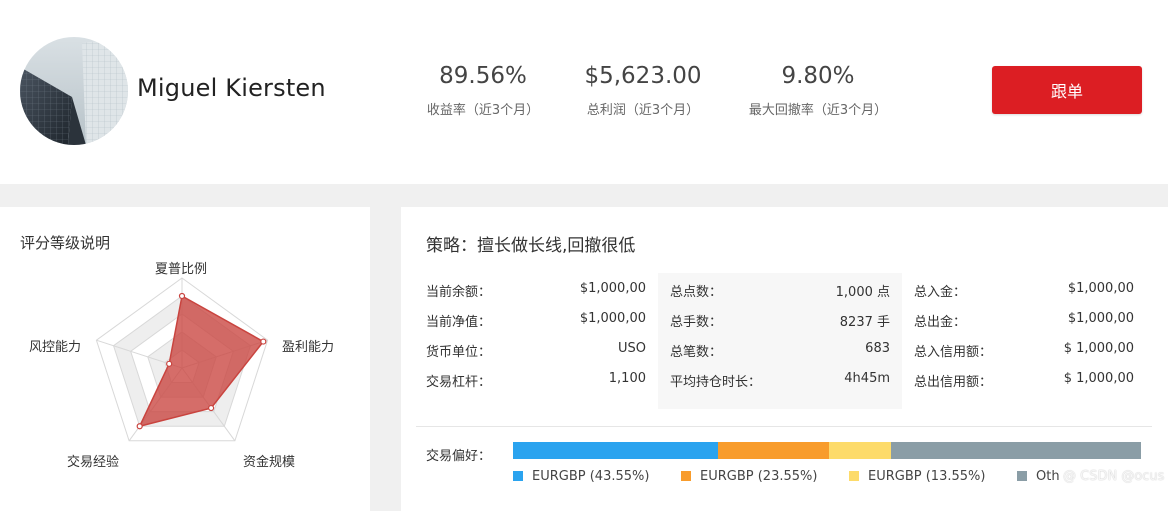 Image resolution: width=1168 pixels, height=511 pixels. I want to click on stat-key: 当前净值：, so click(459, 322).